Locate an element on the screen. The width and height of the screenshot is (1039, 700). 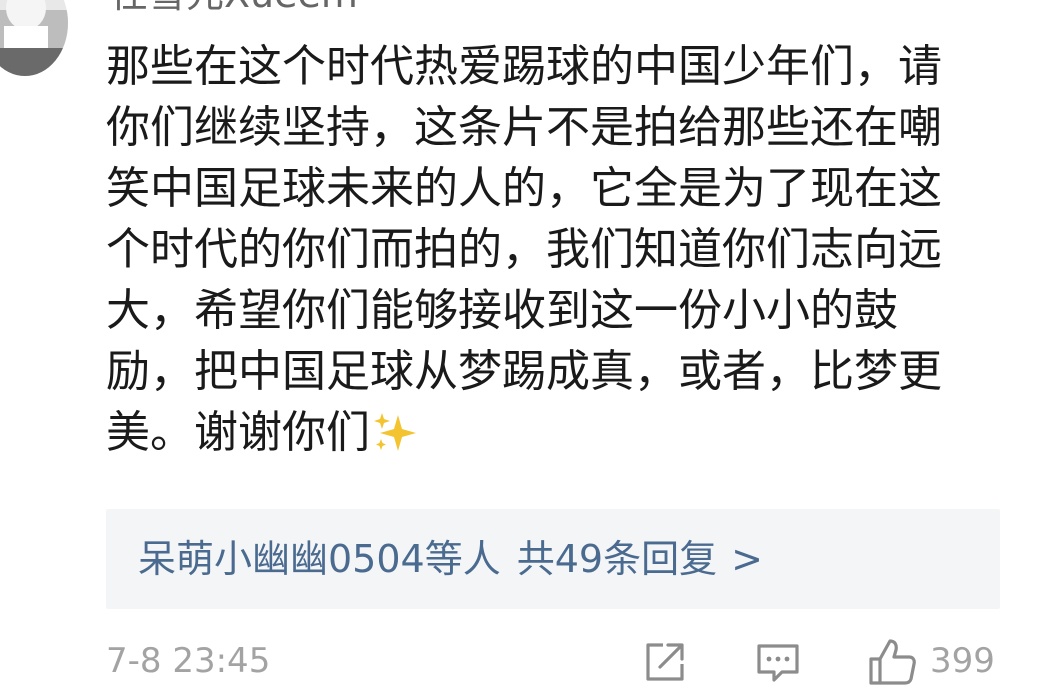
replies-link: 呆萌小幽幽0504等人 共49条回复 > is located at coordinates (450, 559).